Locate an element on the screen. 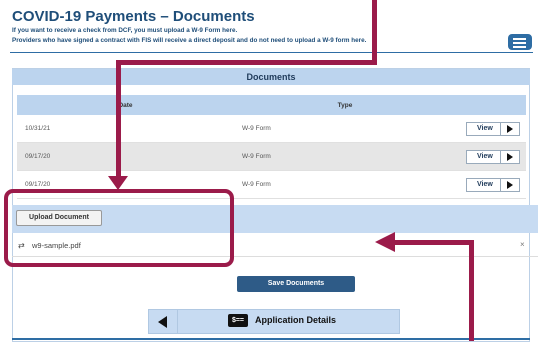 The width and height of the screenshot is (544, 342). annotation-arrowhead-down is located at coordinates (118, 183).